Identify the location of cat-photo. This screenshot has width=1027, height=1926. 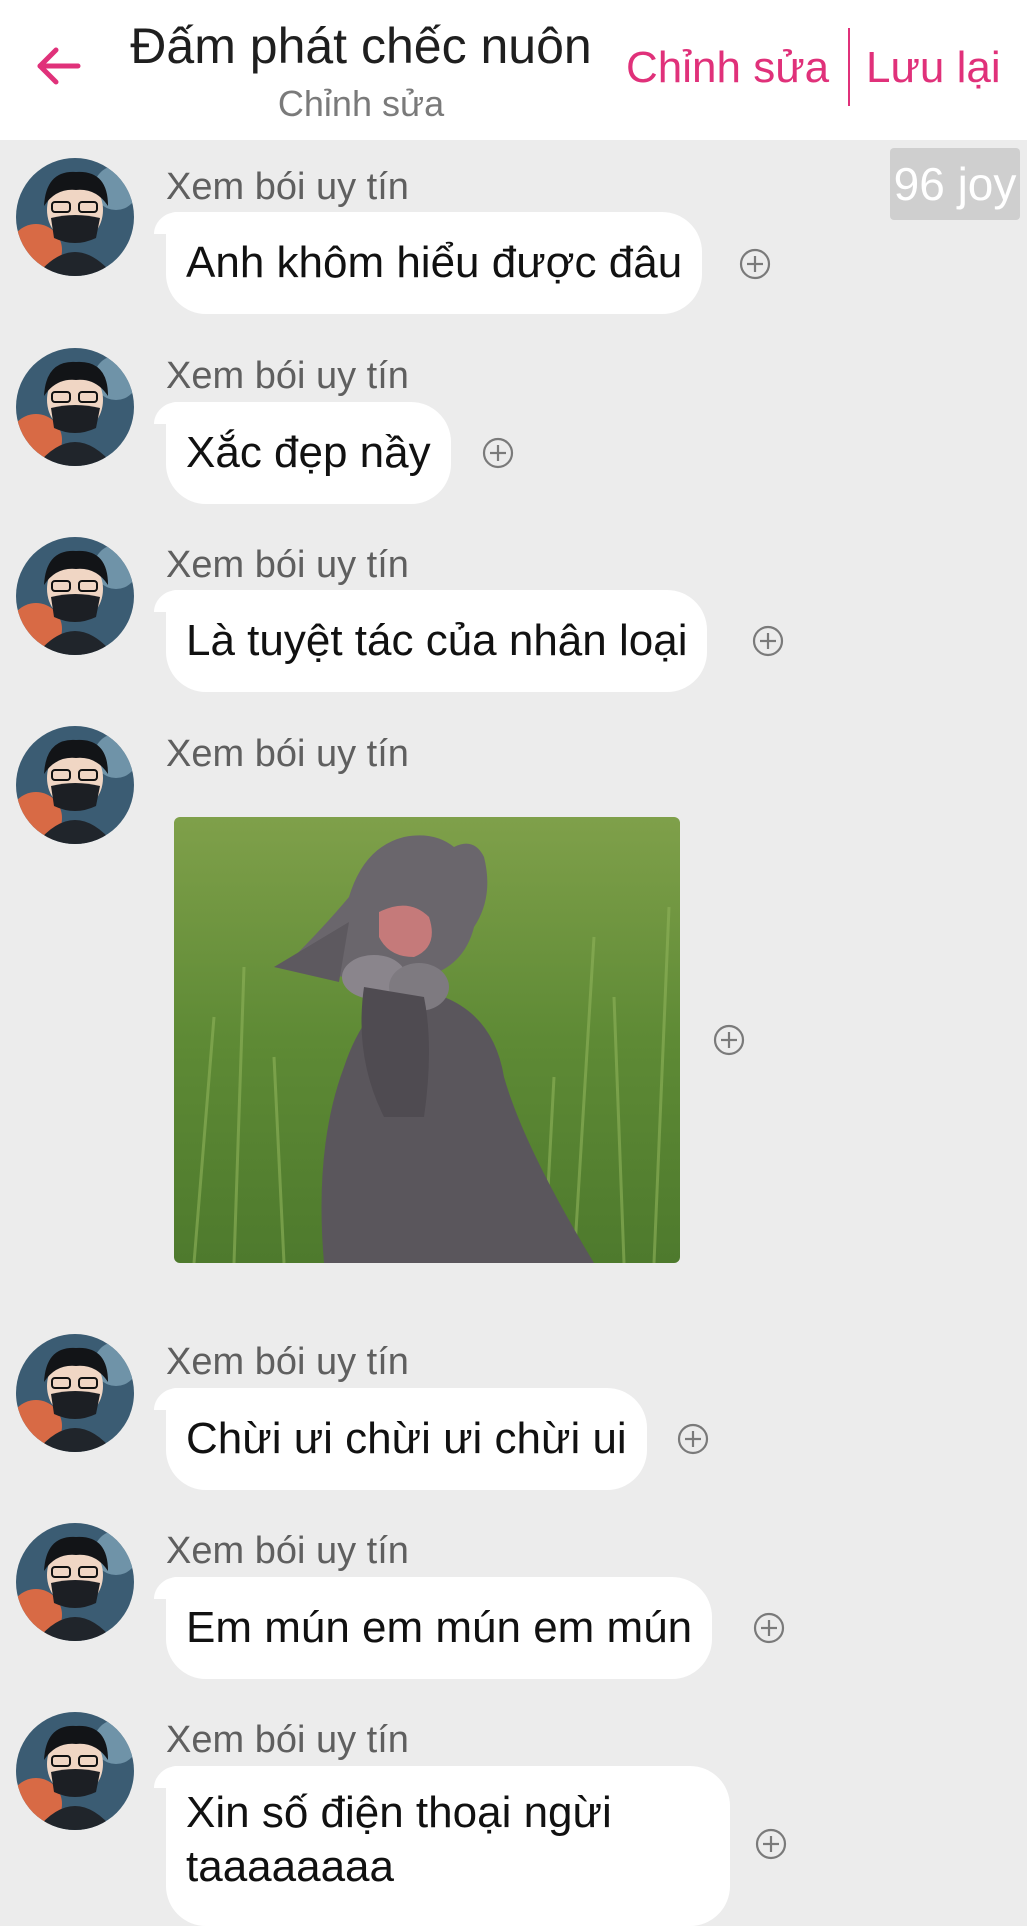
(427, 1040).